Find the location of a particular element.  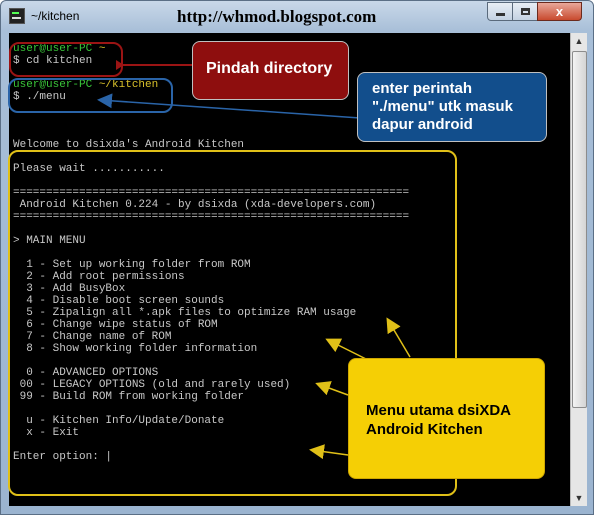

close-button: x is located at coordinates (559, 11).